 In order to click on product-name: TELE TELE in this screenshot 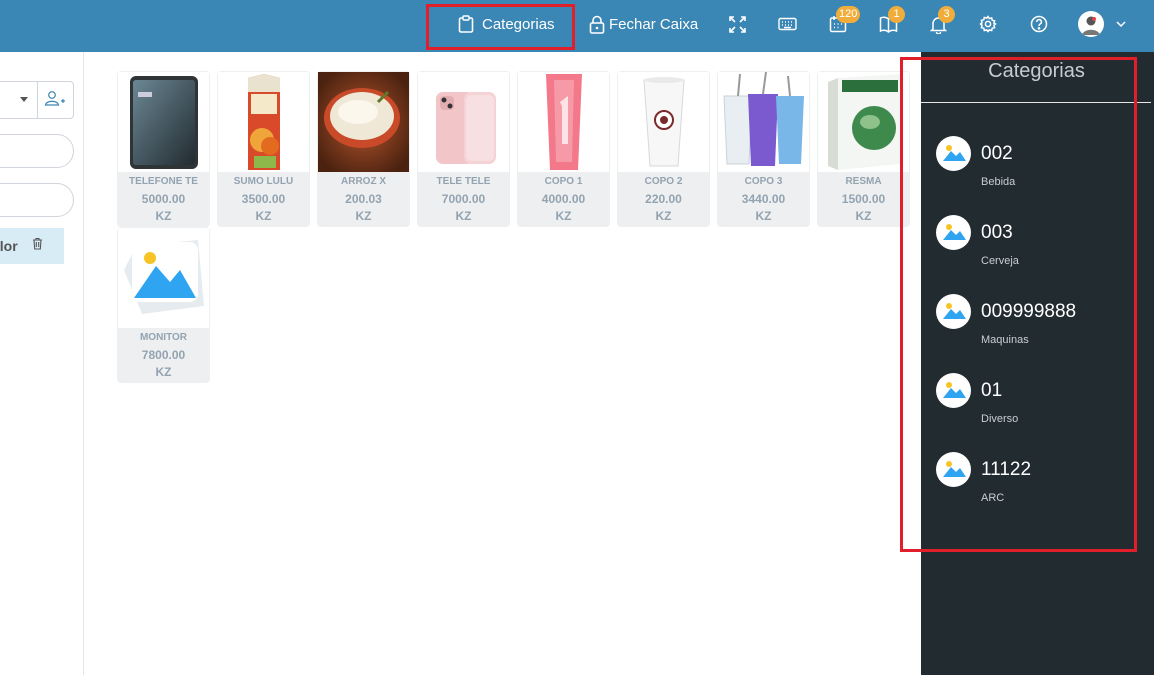, I will do `click(463, 181)`.